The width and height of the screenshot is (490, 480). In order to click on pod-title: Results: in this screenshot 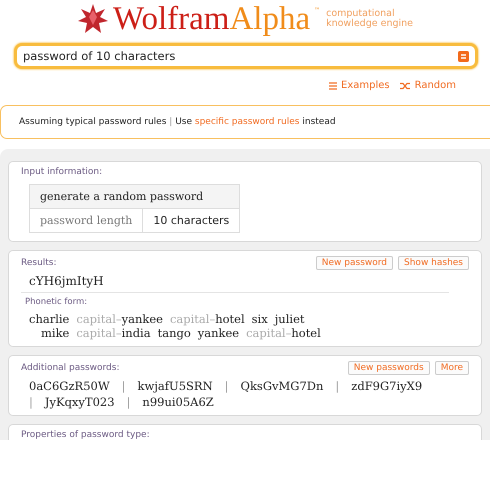, I will do `click(39, 263)`.